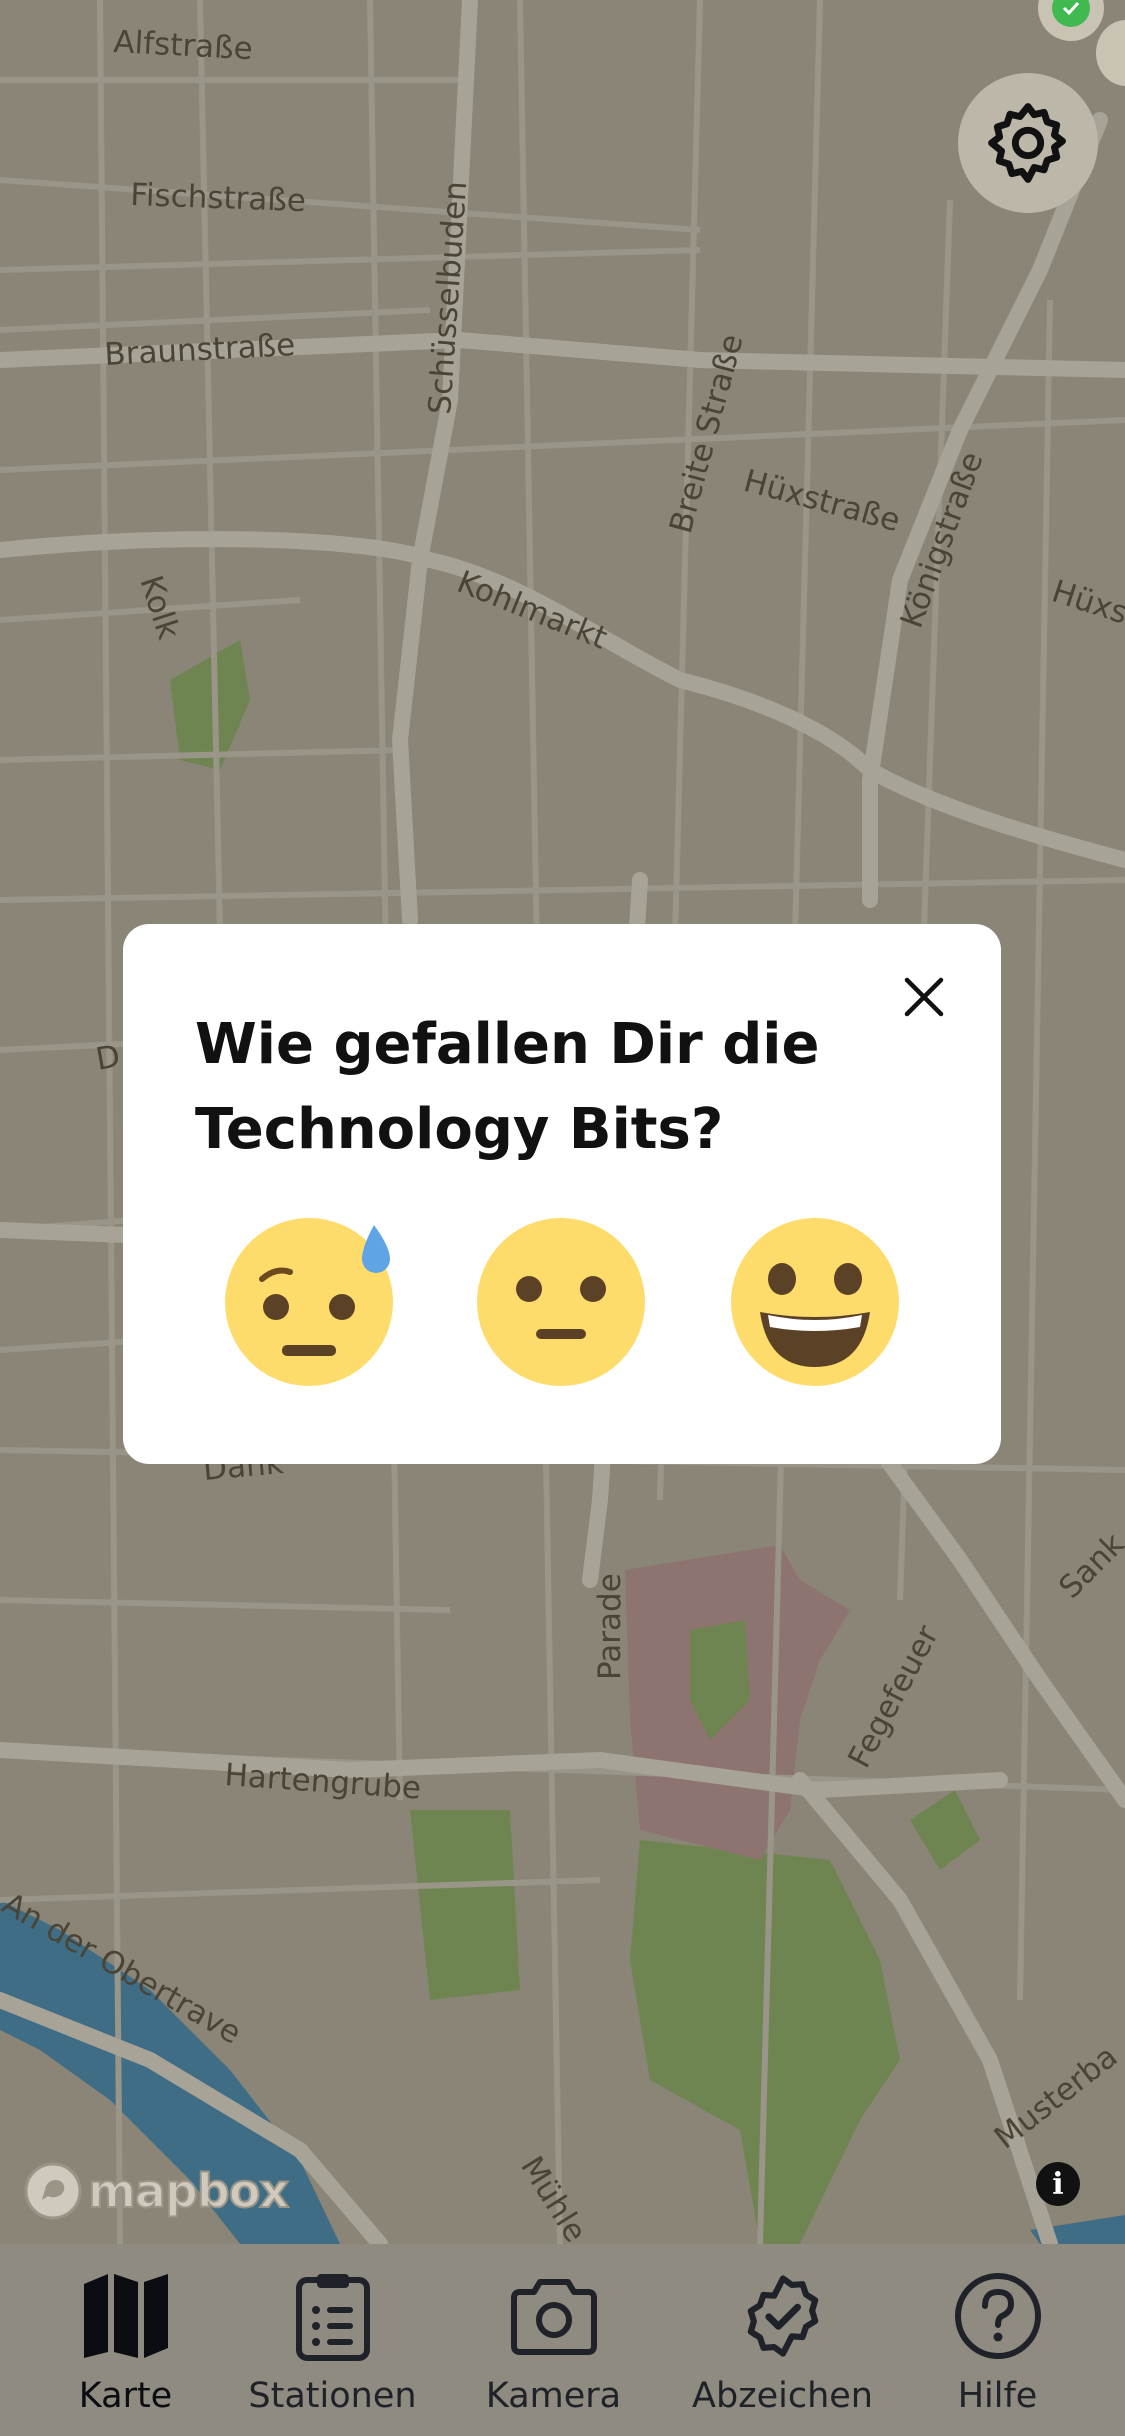 The height and width of the screenshot is (2436, 1125). I want to click on mapbox-wordmark: mapbox, so click(188, 2191).